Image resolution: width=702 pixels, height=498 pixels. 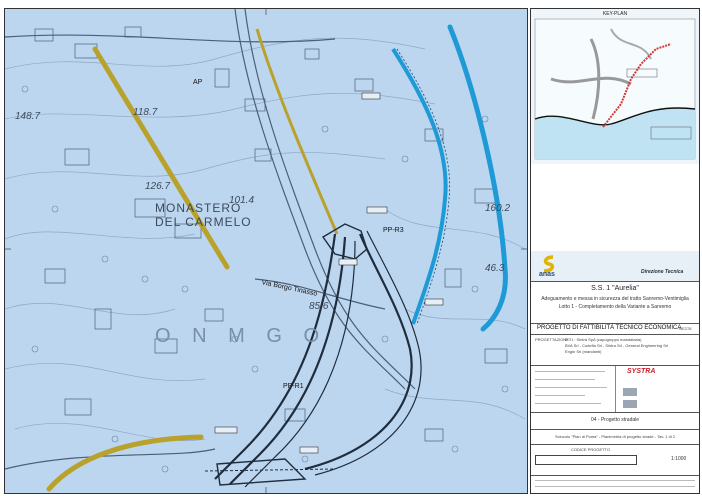 I want to click on direzione-tecnica: Direzione Tecnica, so click(x=662, y=272).